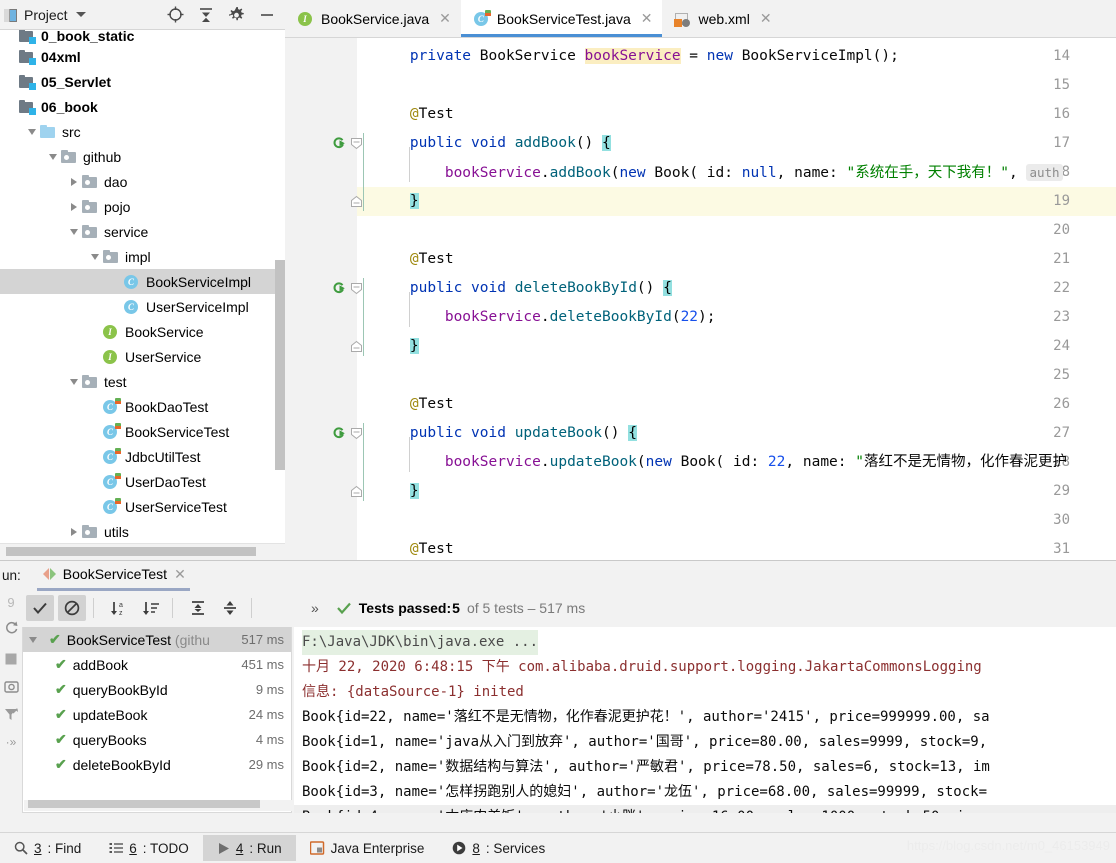 The image size is (1116, 863). I want to click on sort-by-duration-icon, so click(151, 608).